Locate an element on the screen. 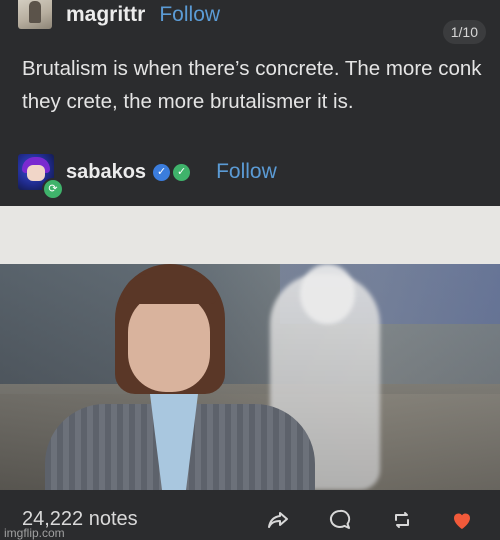  post-footer: 24,222 notes imgflip.com is located at coordinates (250, 515).